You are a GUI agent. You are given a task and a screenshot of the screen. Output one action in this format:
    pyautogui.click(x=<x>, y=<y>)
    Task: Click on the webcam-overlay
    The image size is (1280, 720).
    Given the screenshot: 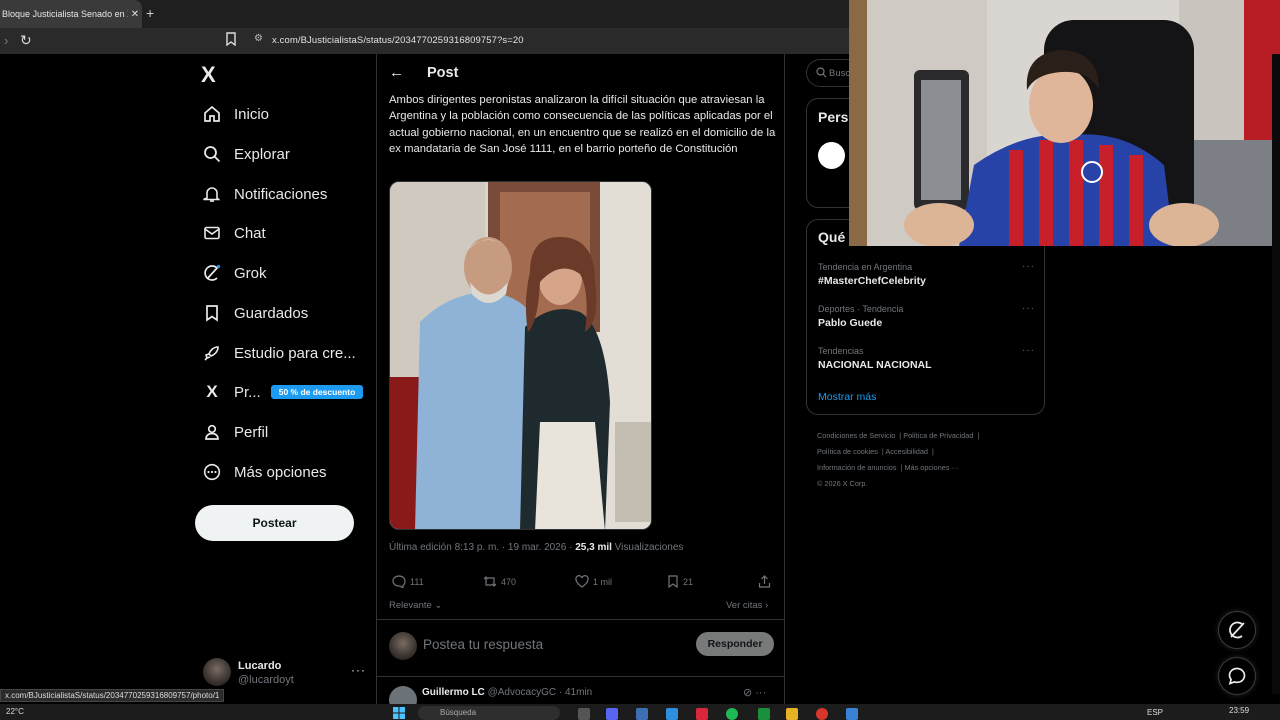 What is the action you would take?
    pyautogui.click(x=1064, y=123)
    